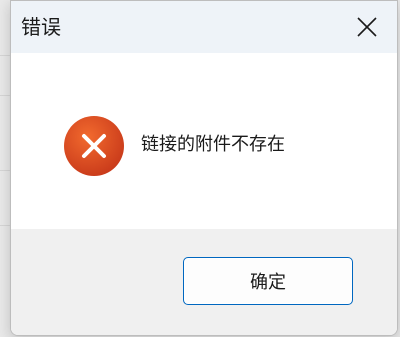  Describe the element at coordinates (268, 281) in the screenshot. I see `ok-button: 确定` at that location.